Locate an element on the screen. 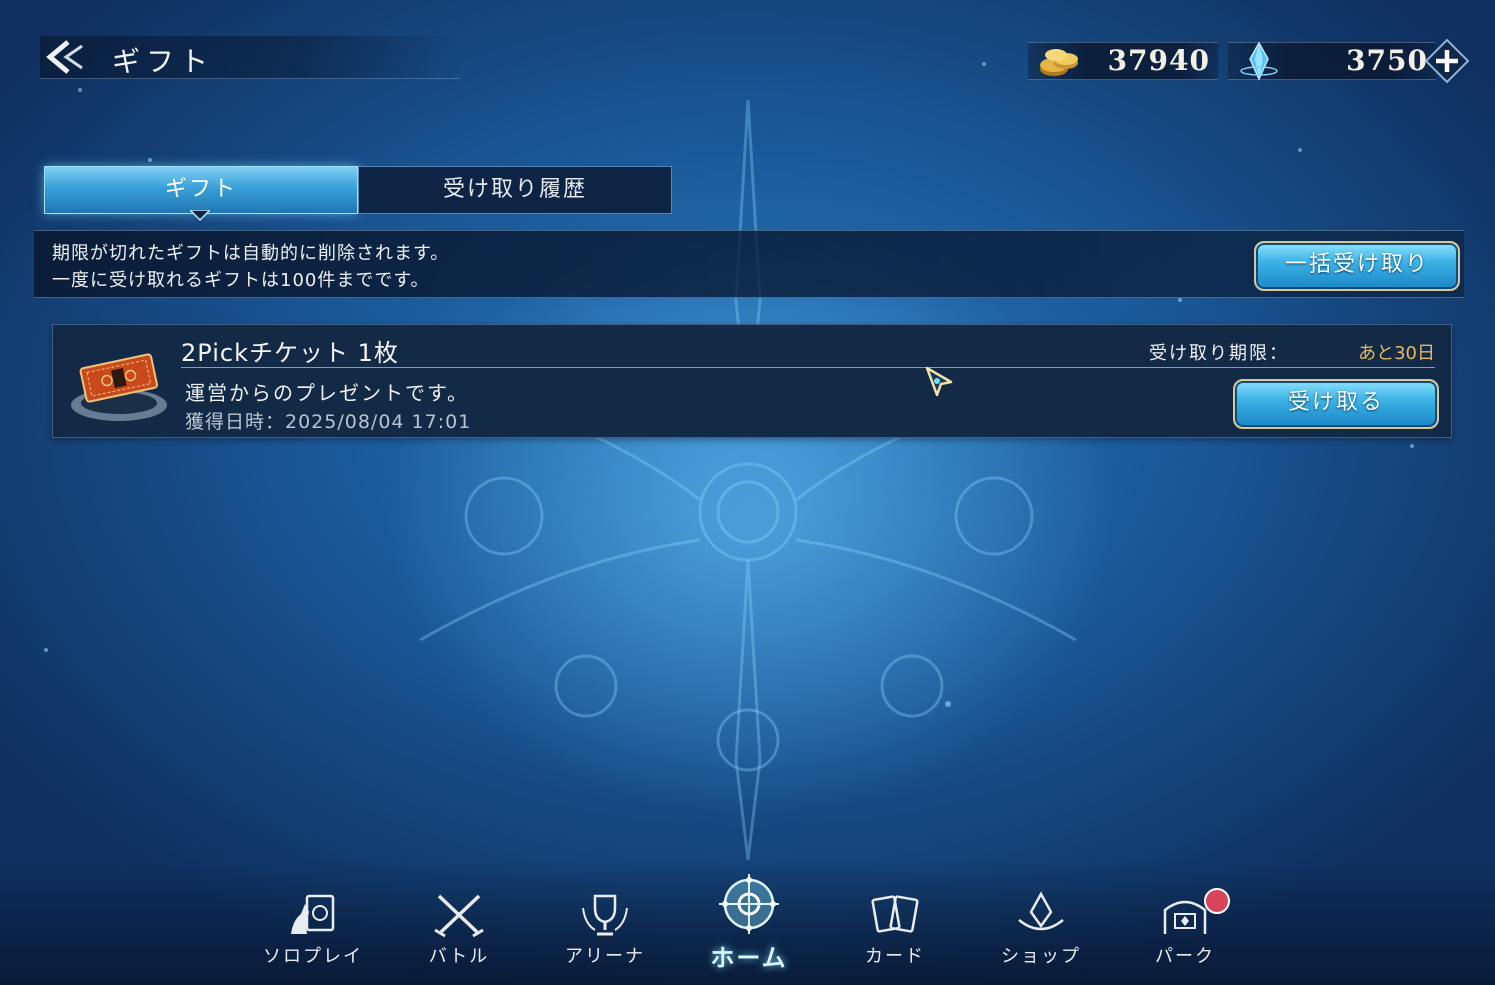 Image resolution: width=1495 pixels, height=985 pixels. shop-crystal-icon is located at coordinates (1041, 911).